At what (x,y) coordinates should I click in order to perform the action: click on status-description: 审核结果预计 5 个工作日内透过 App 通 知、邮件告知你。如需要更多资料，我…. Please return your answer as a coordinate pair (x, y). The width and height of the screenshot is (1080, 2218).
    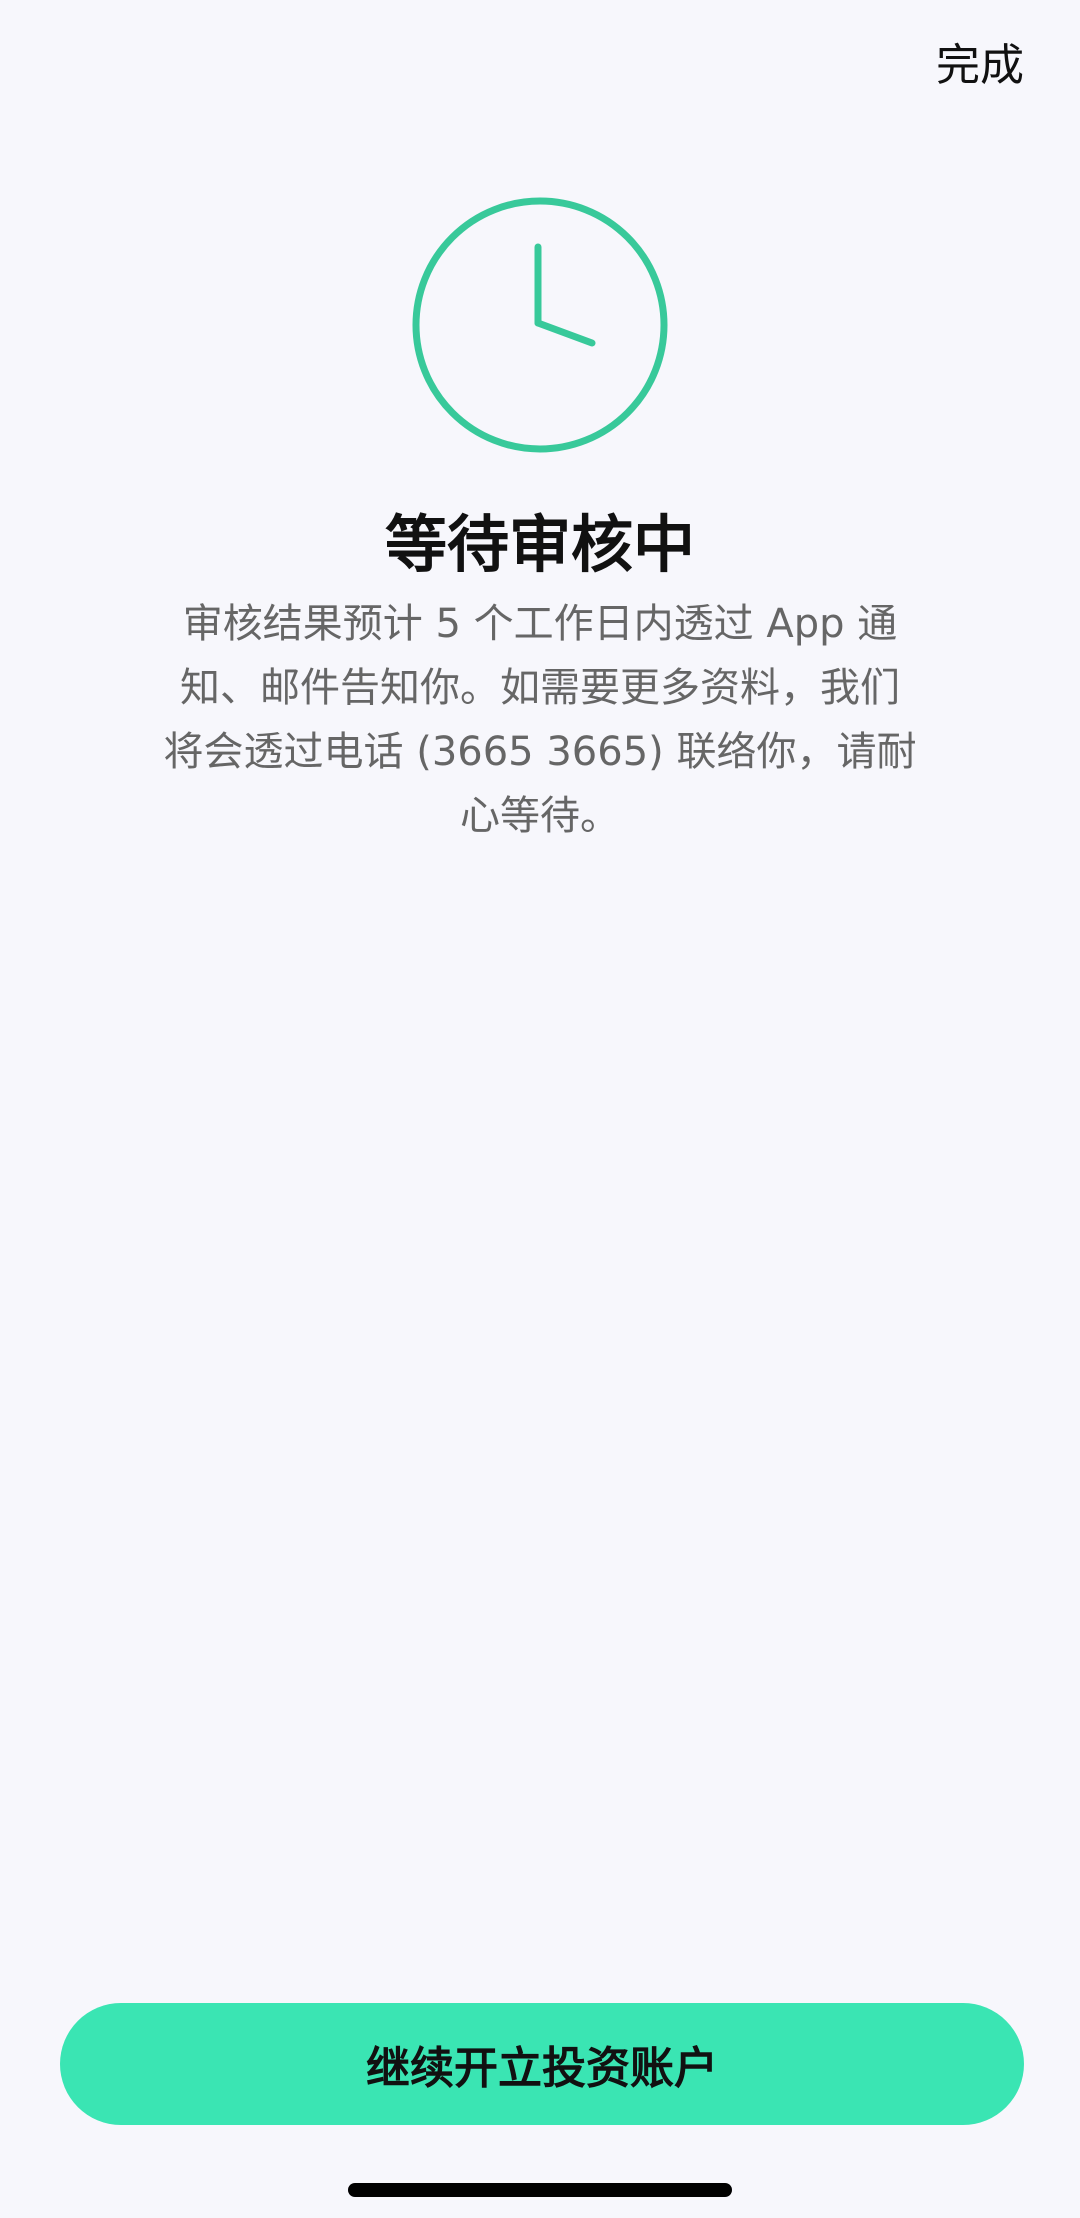
    Looking at the image, I should click on (540, 720).